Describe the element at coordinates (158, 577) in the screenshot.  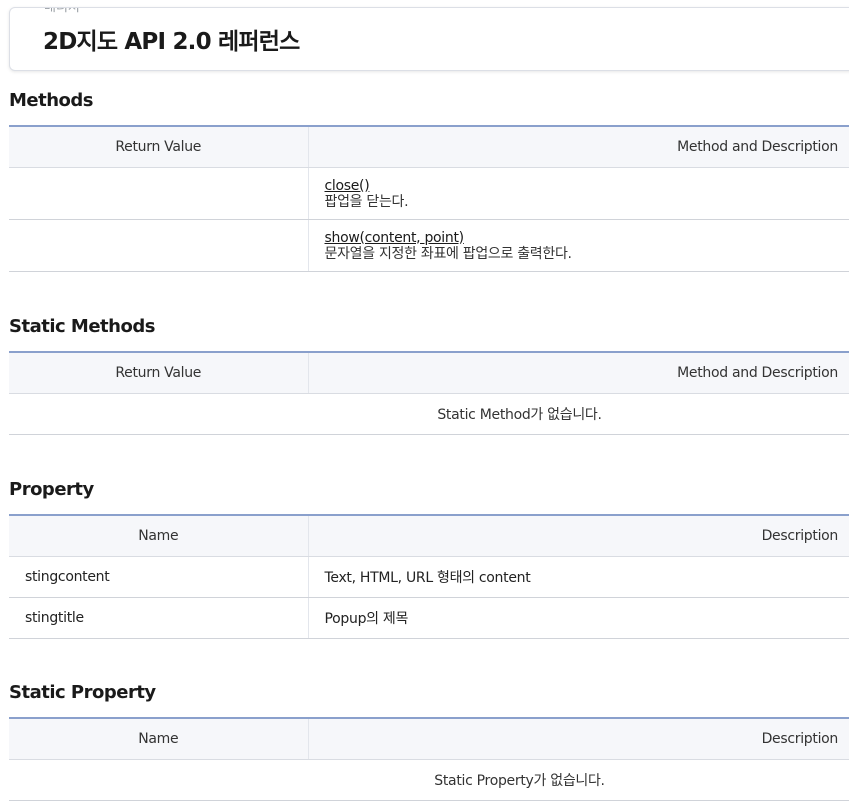
I see `property-name: stingcontent` at that location.